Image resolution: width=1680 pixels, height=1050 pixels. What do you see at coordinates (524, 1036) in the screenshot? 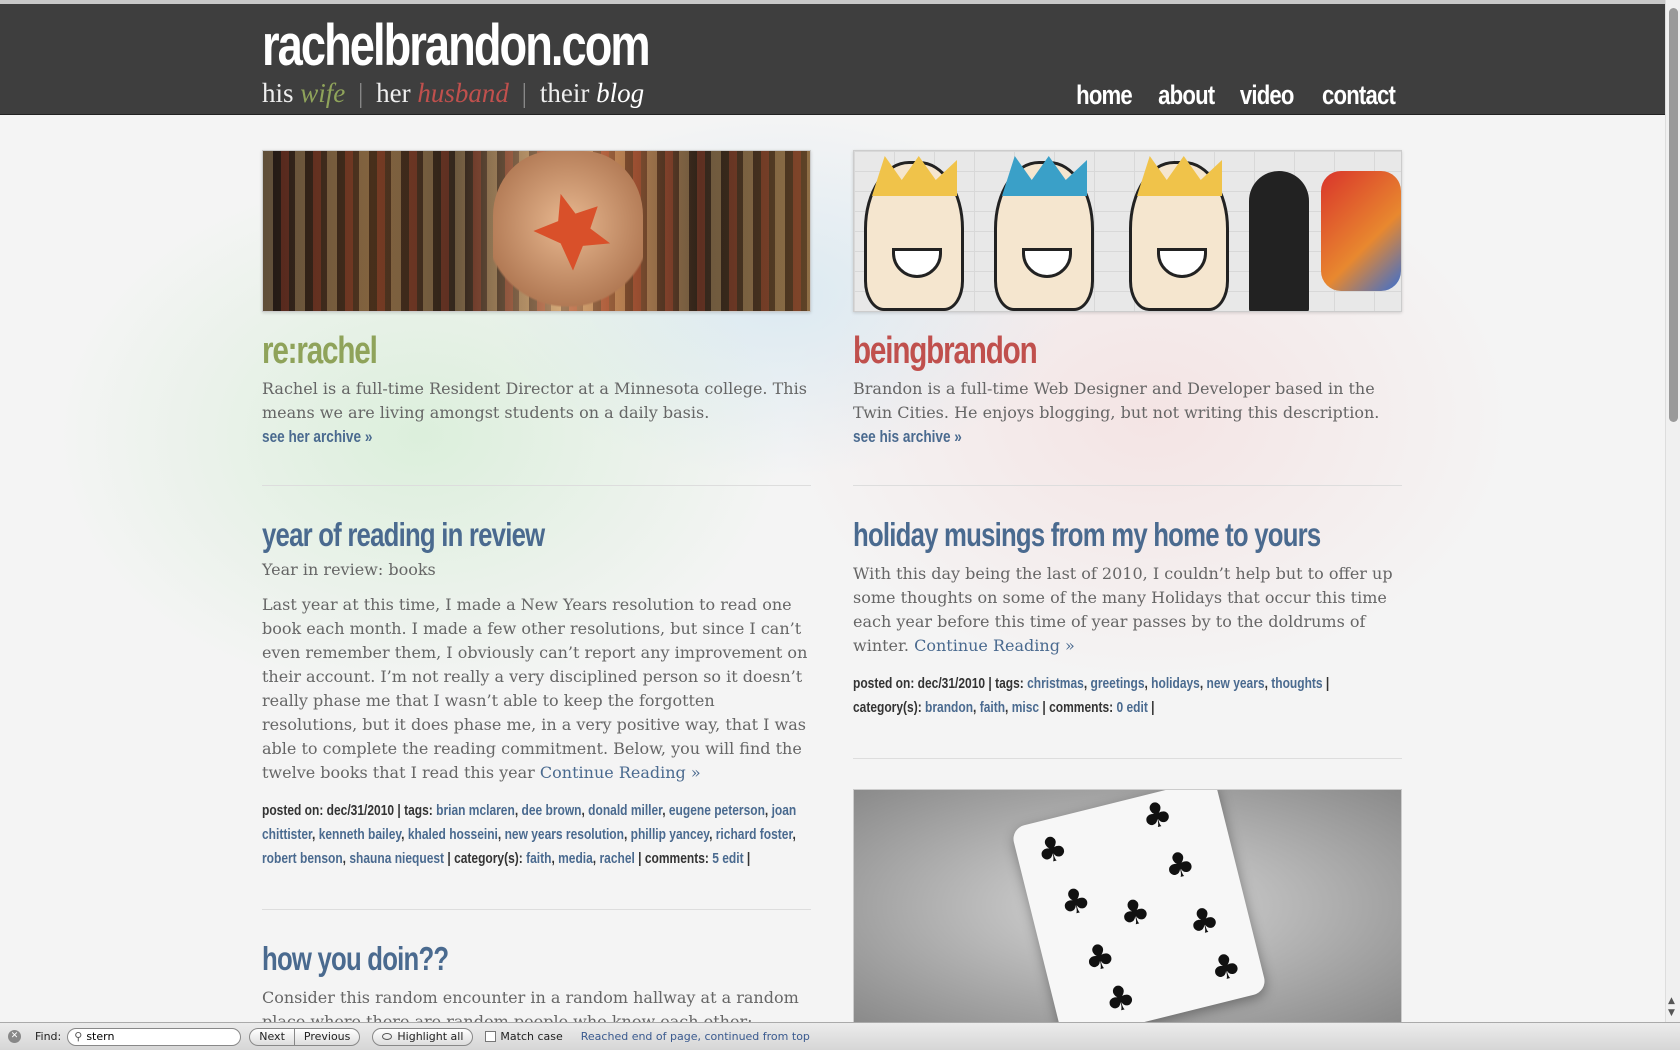
I see `match-case-checkbox: Match case` at bounding box center [524, 1036].